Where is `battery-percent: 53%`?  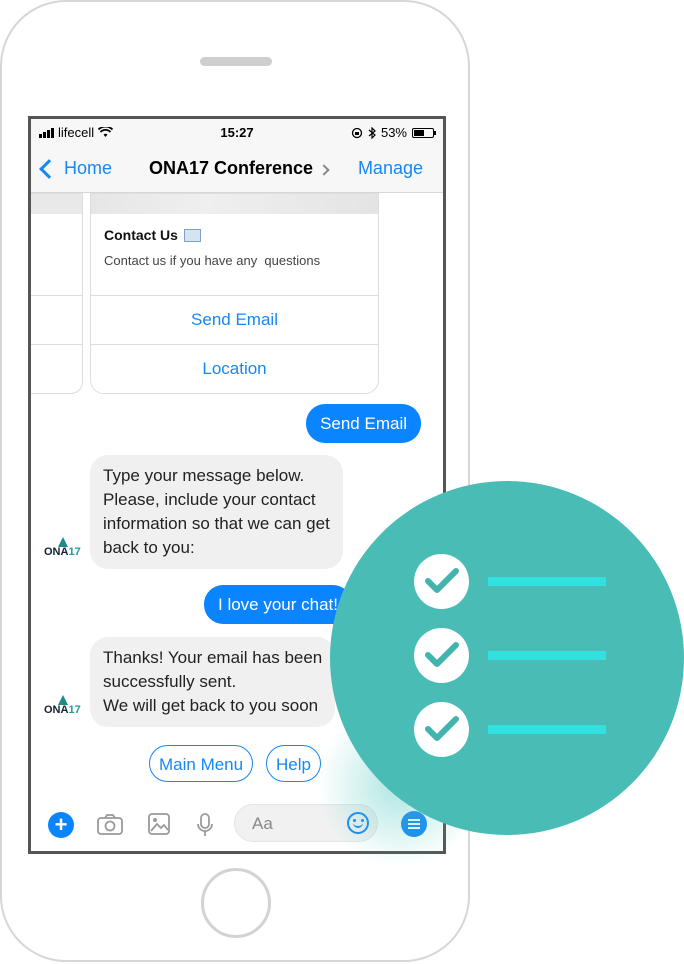 battery-percent: 53% is located at coordinates (393, 132).